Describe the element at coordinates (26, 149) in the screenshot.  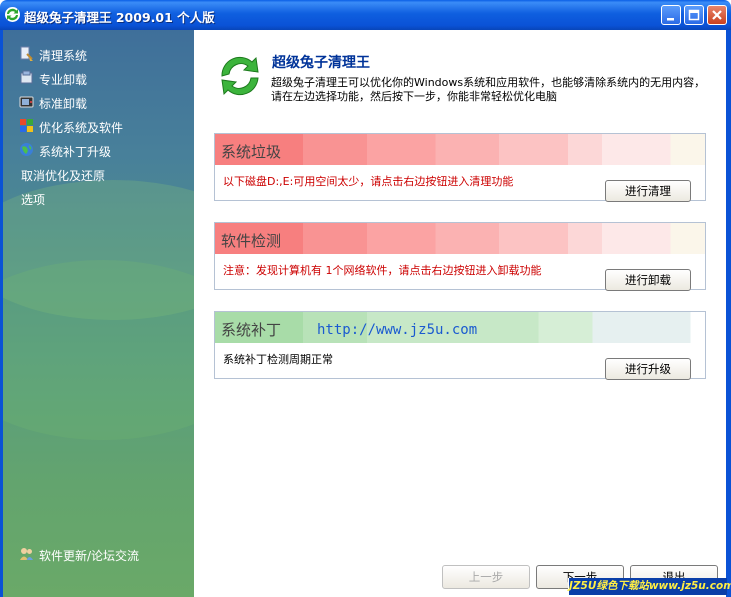
I see `globe-icon` at that location.